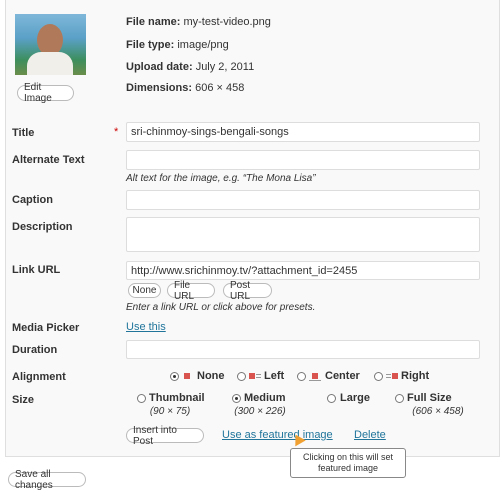 This screenshot has width=500, height=491. What do you see at coordinates (165, 436) in the screenshot?
I see `insert-into-post-button: Insert into Post` at bounding box center [165, 436].